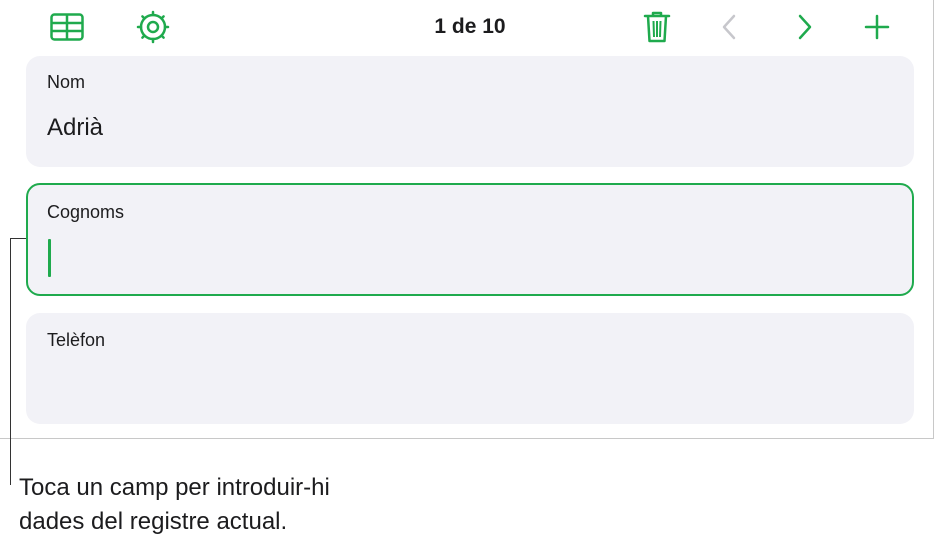 This screenshot has height=539, width=935. What do you see at coordinates (174, 487) in the screenshot?
I see `callout-line-1: Toca un camp per introduir-hi` at bounding box center [174, 487].